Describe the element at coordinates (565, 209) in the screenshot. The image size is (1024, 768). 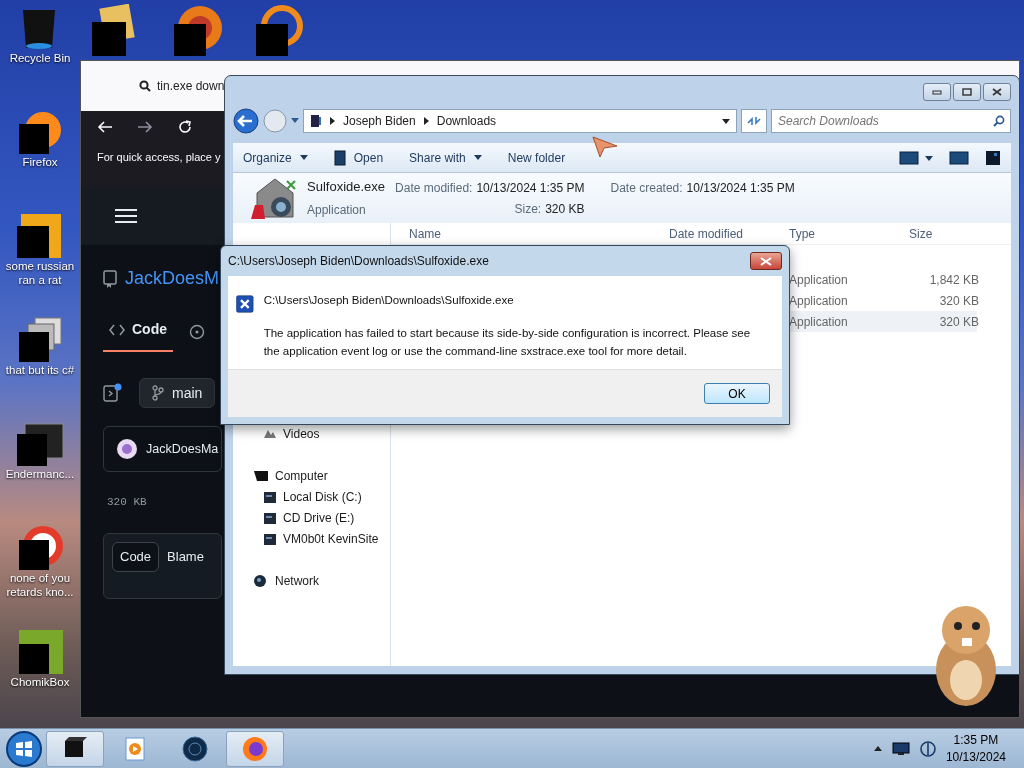
I see `property-value: 320 KB` at that location.